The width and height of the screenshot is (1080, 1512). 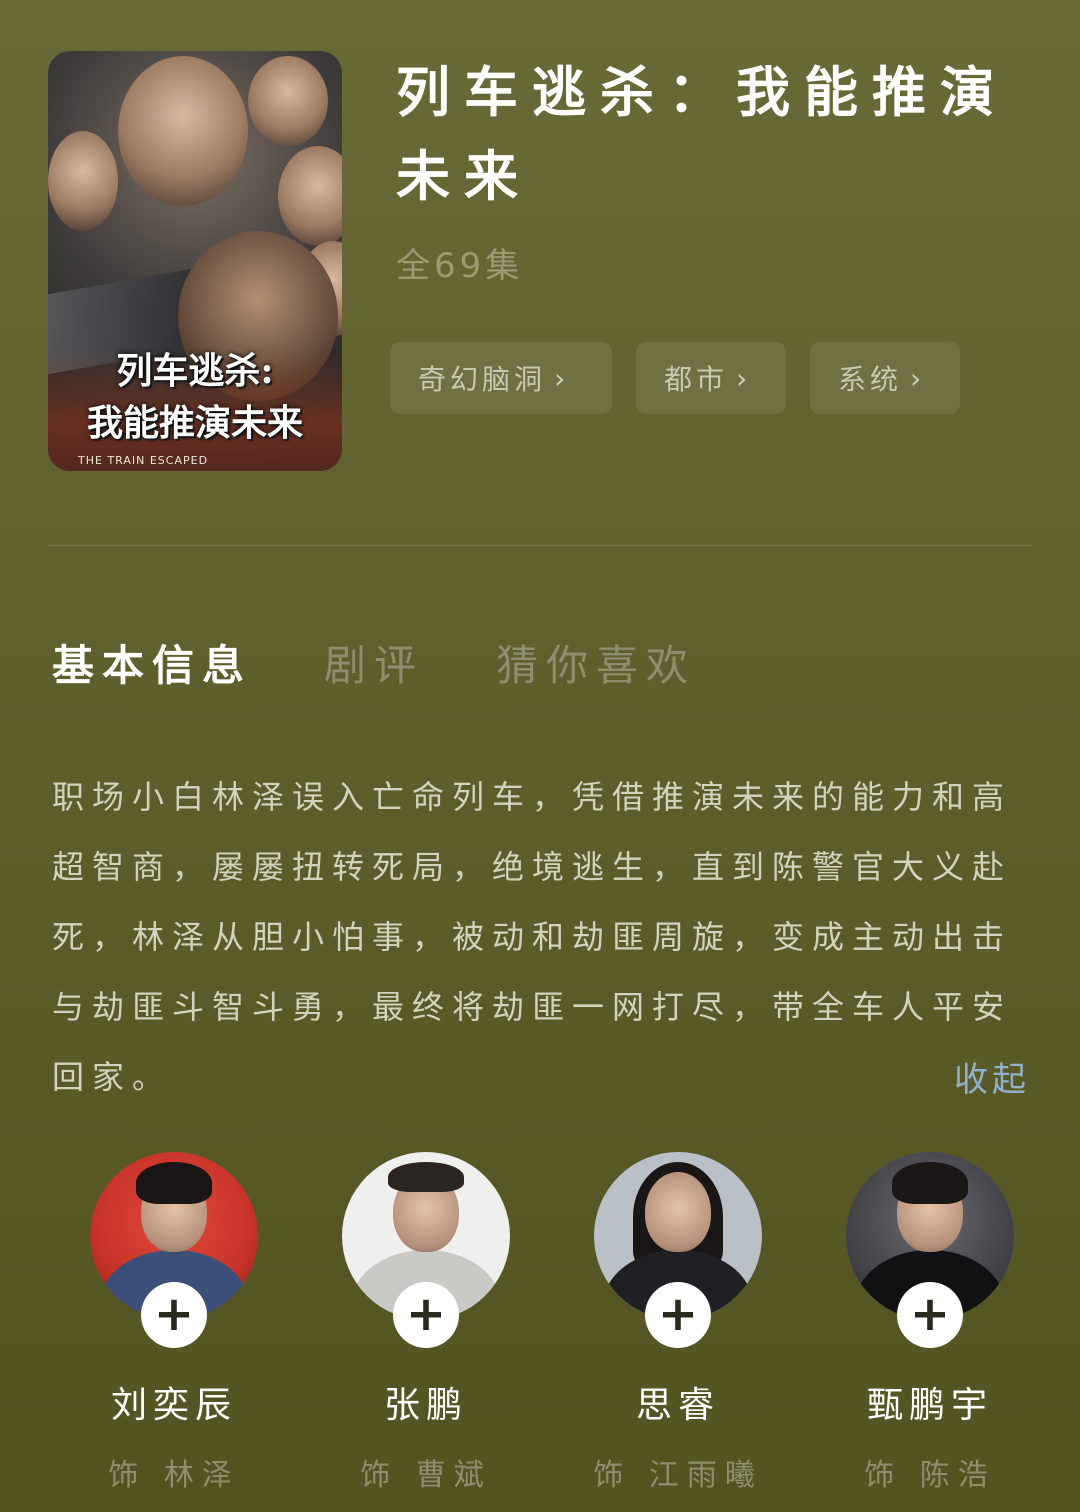 I want to click on tag-label: 都市, so click(x=696, y=379).